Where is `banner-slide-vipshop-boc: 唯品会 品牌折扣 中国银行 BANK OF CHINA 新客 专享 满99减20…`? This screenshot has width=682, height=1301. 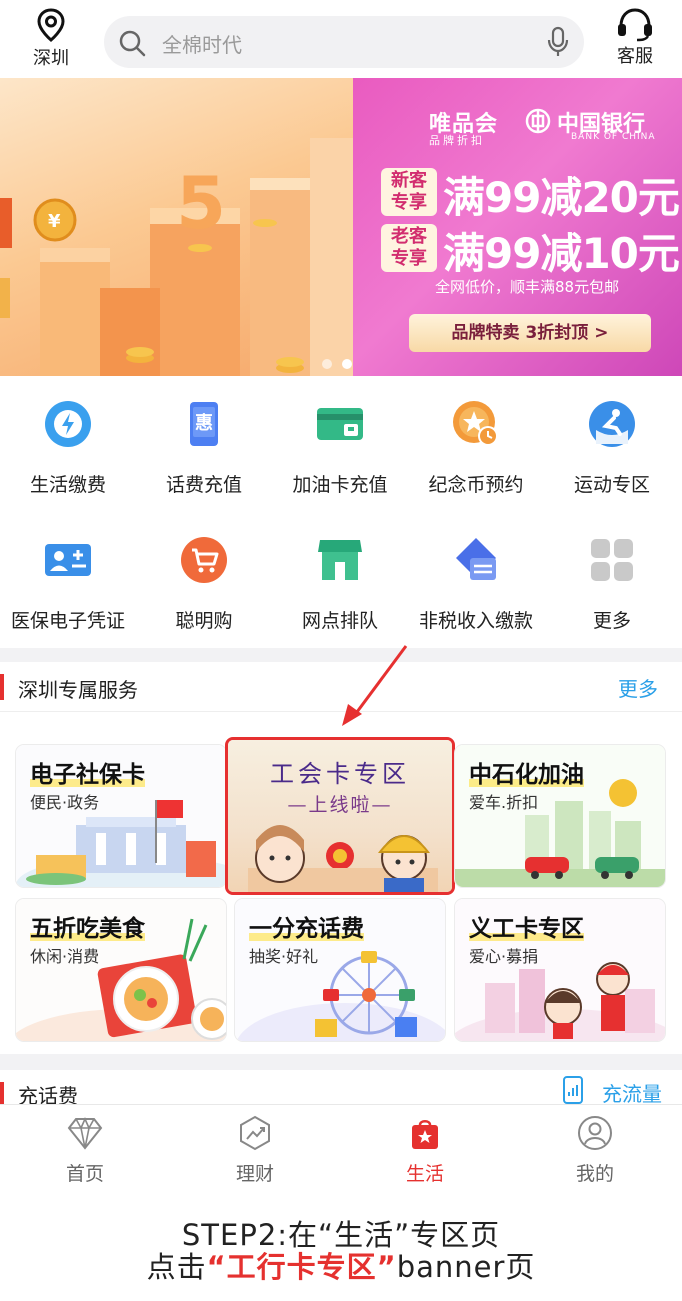 banner-slide-vipshop-boc: 唯品会 品牌折扣 中国银行 BANK OF CHINA 新客 专享 满99减20… is located at coordinates (517, 227).